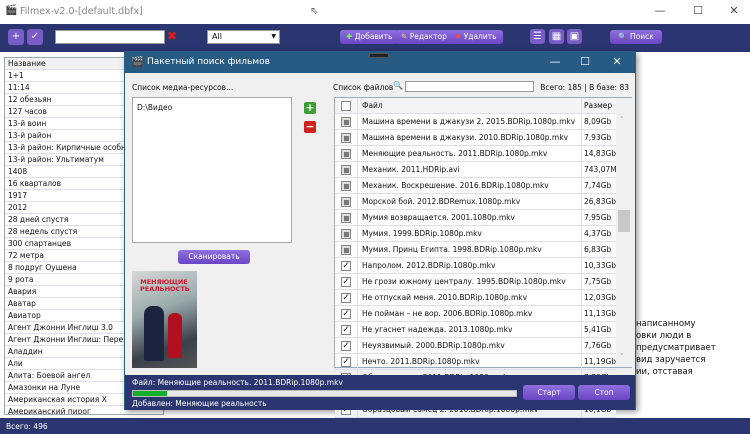  What do you see at coordinates (734, 10) in the screenshot?
I see `close-button: ✕` at bounding box center [734, 10].